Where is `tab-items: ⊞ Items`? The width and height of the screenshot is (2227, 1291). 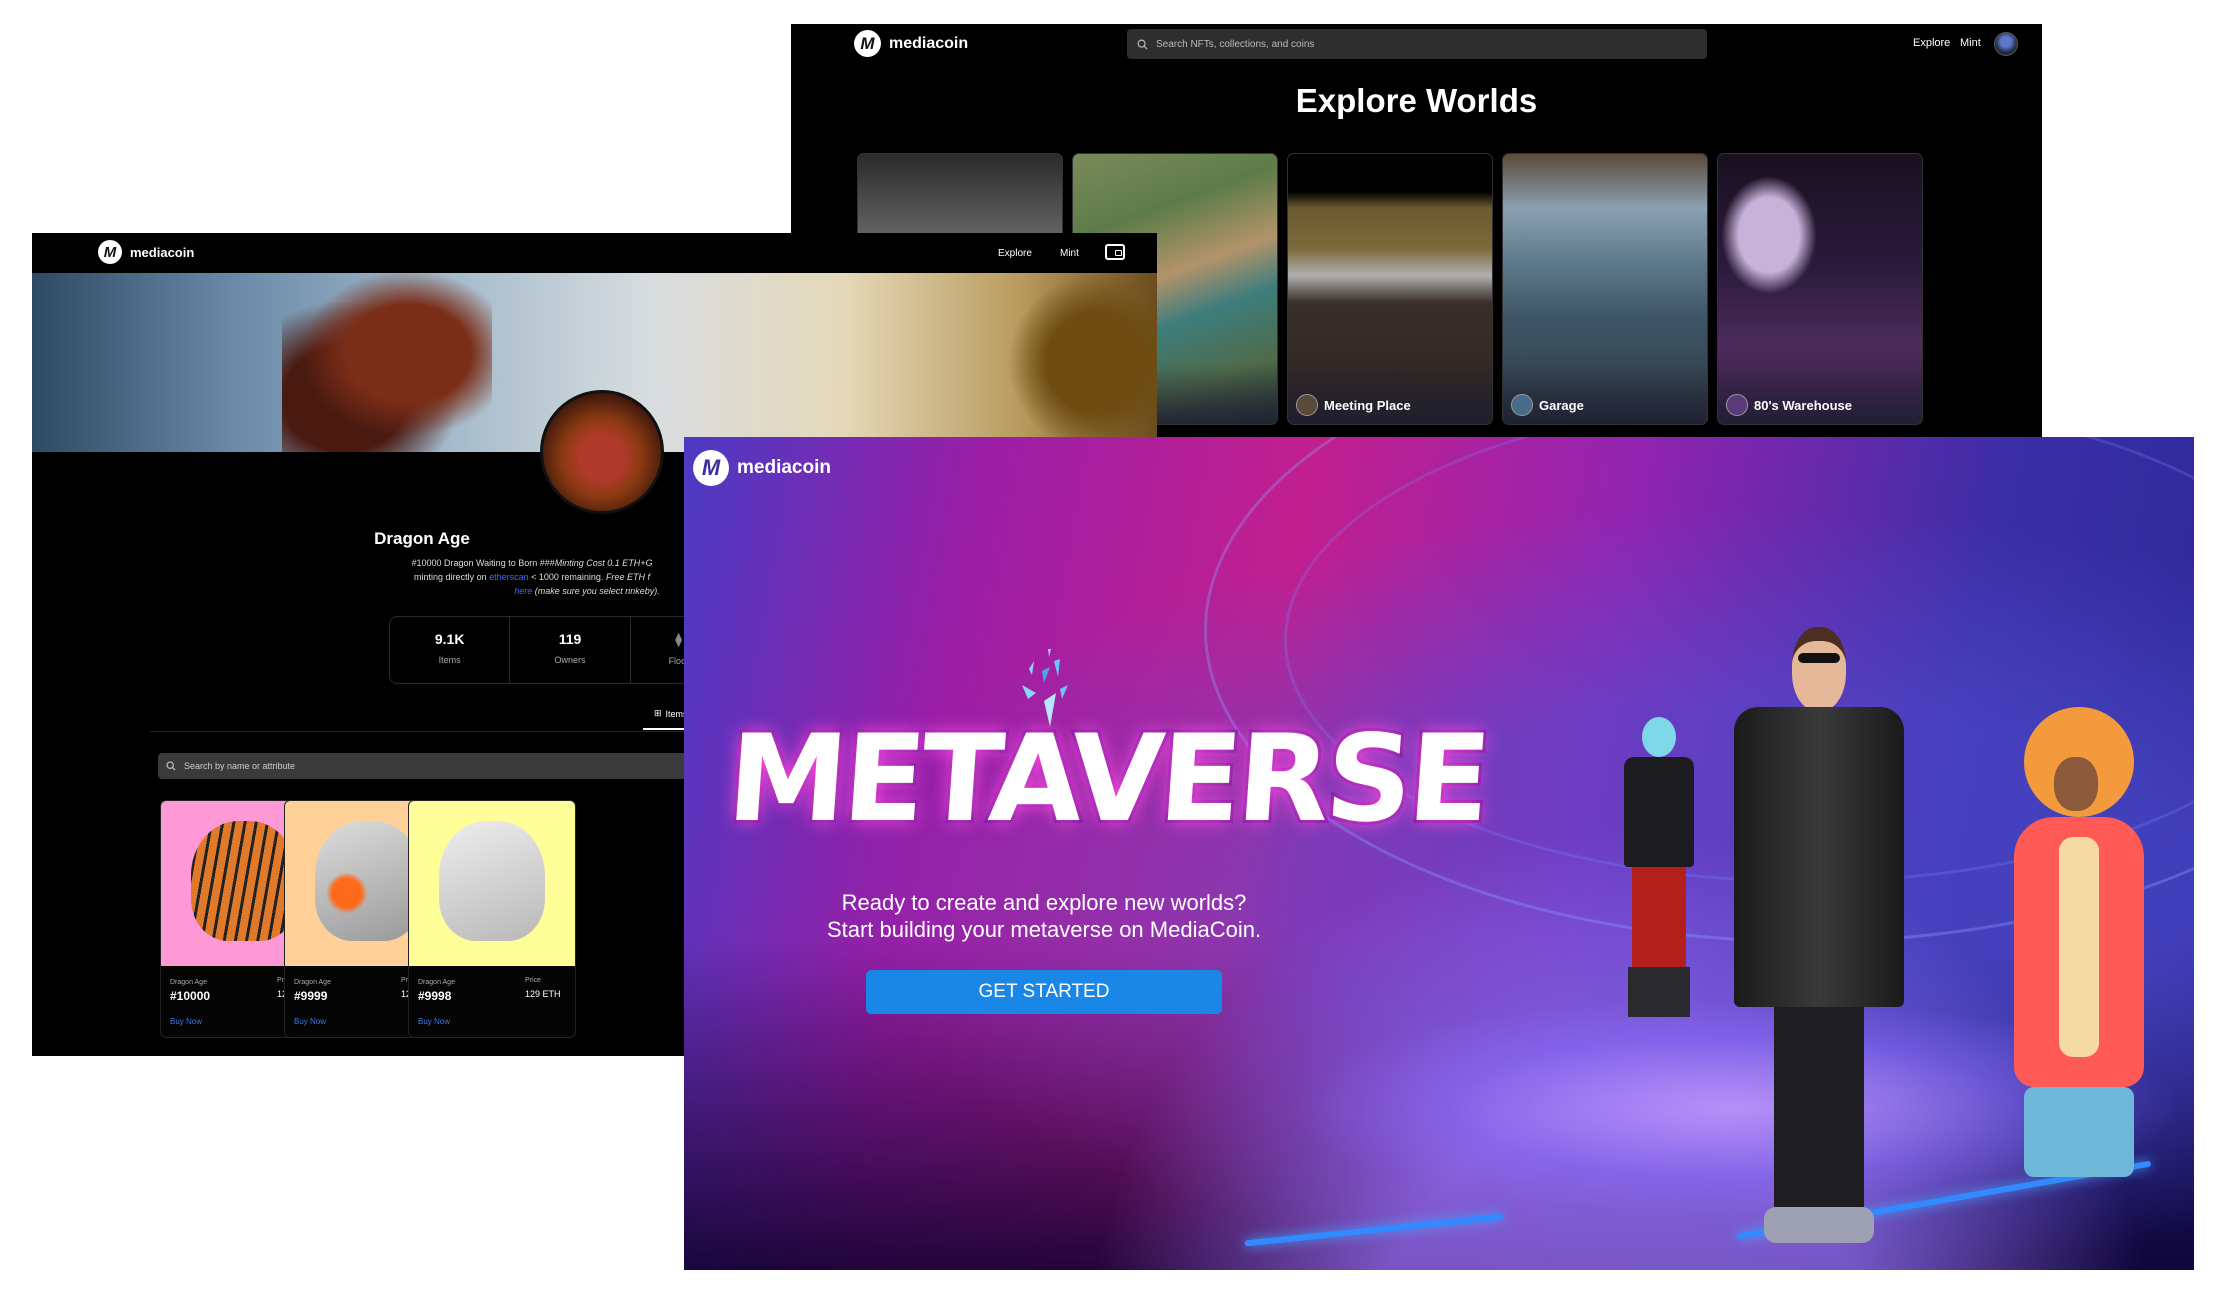 tab-items: ⊞ Items is located at coordinates (671, 713).